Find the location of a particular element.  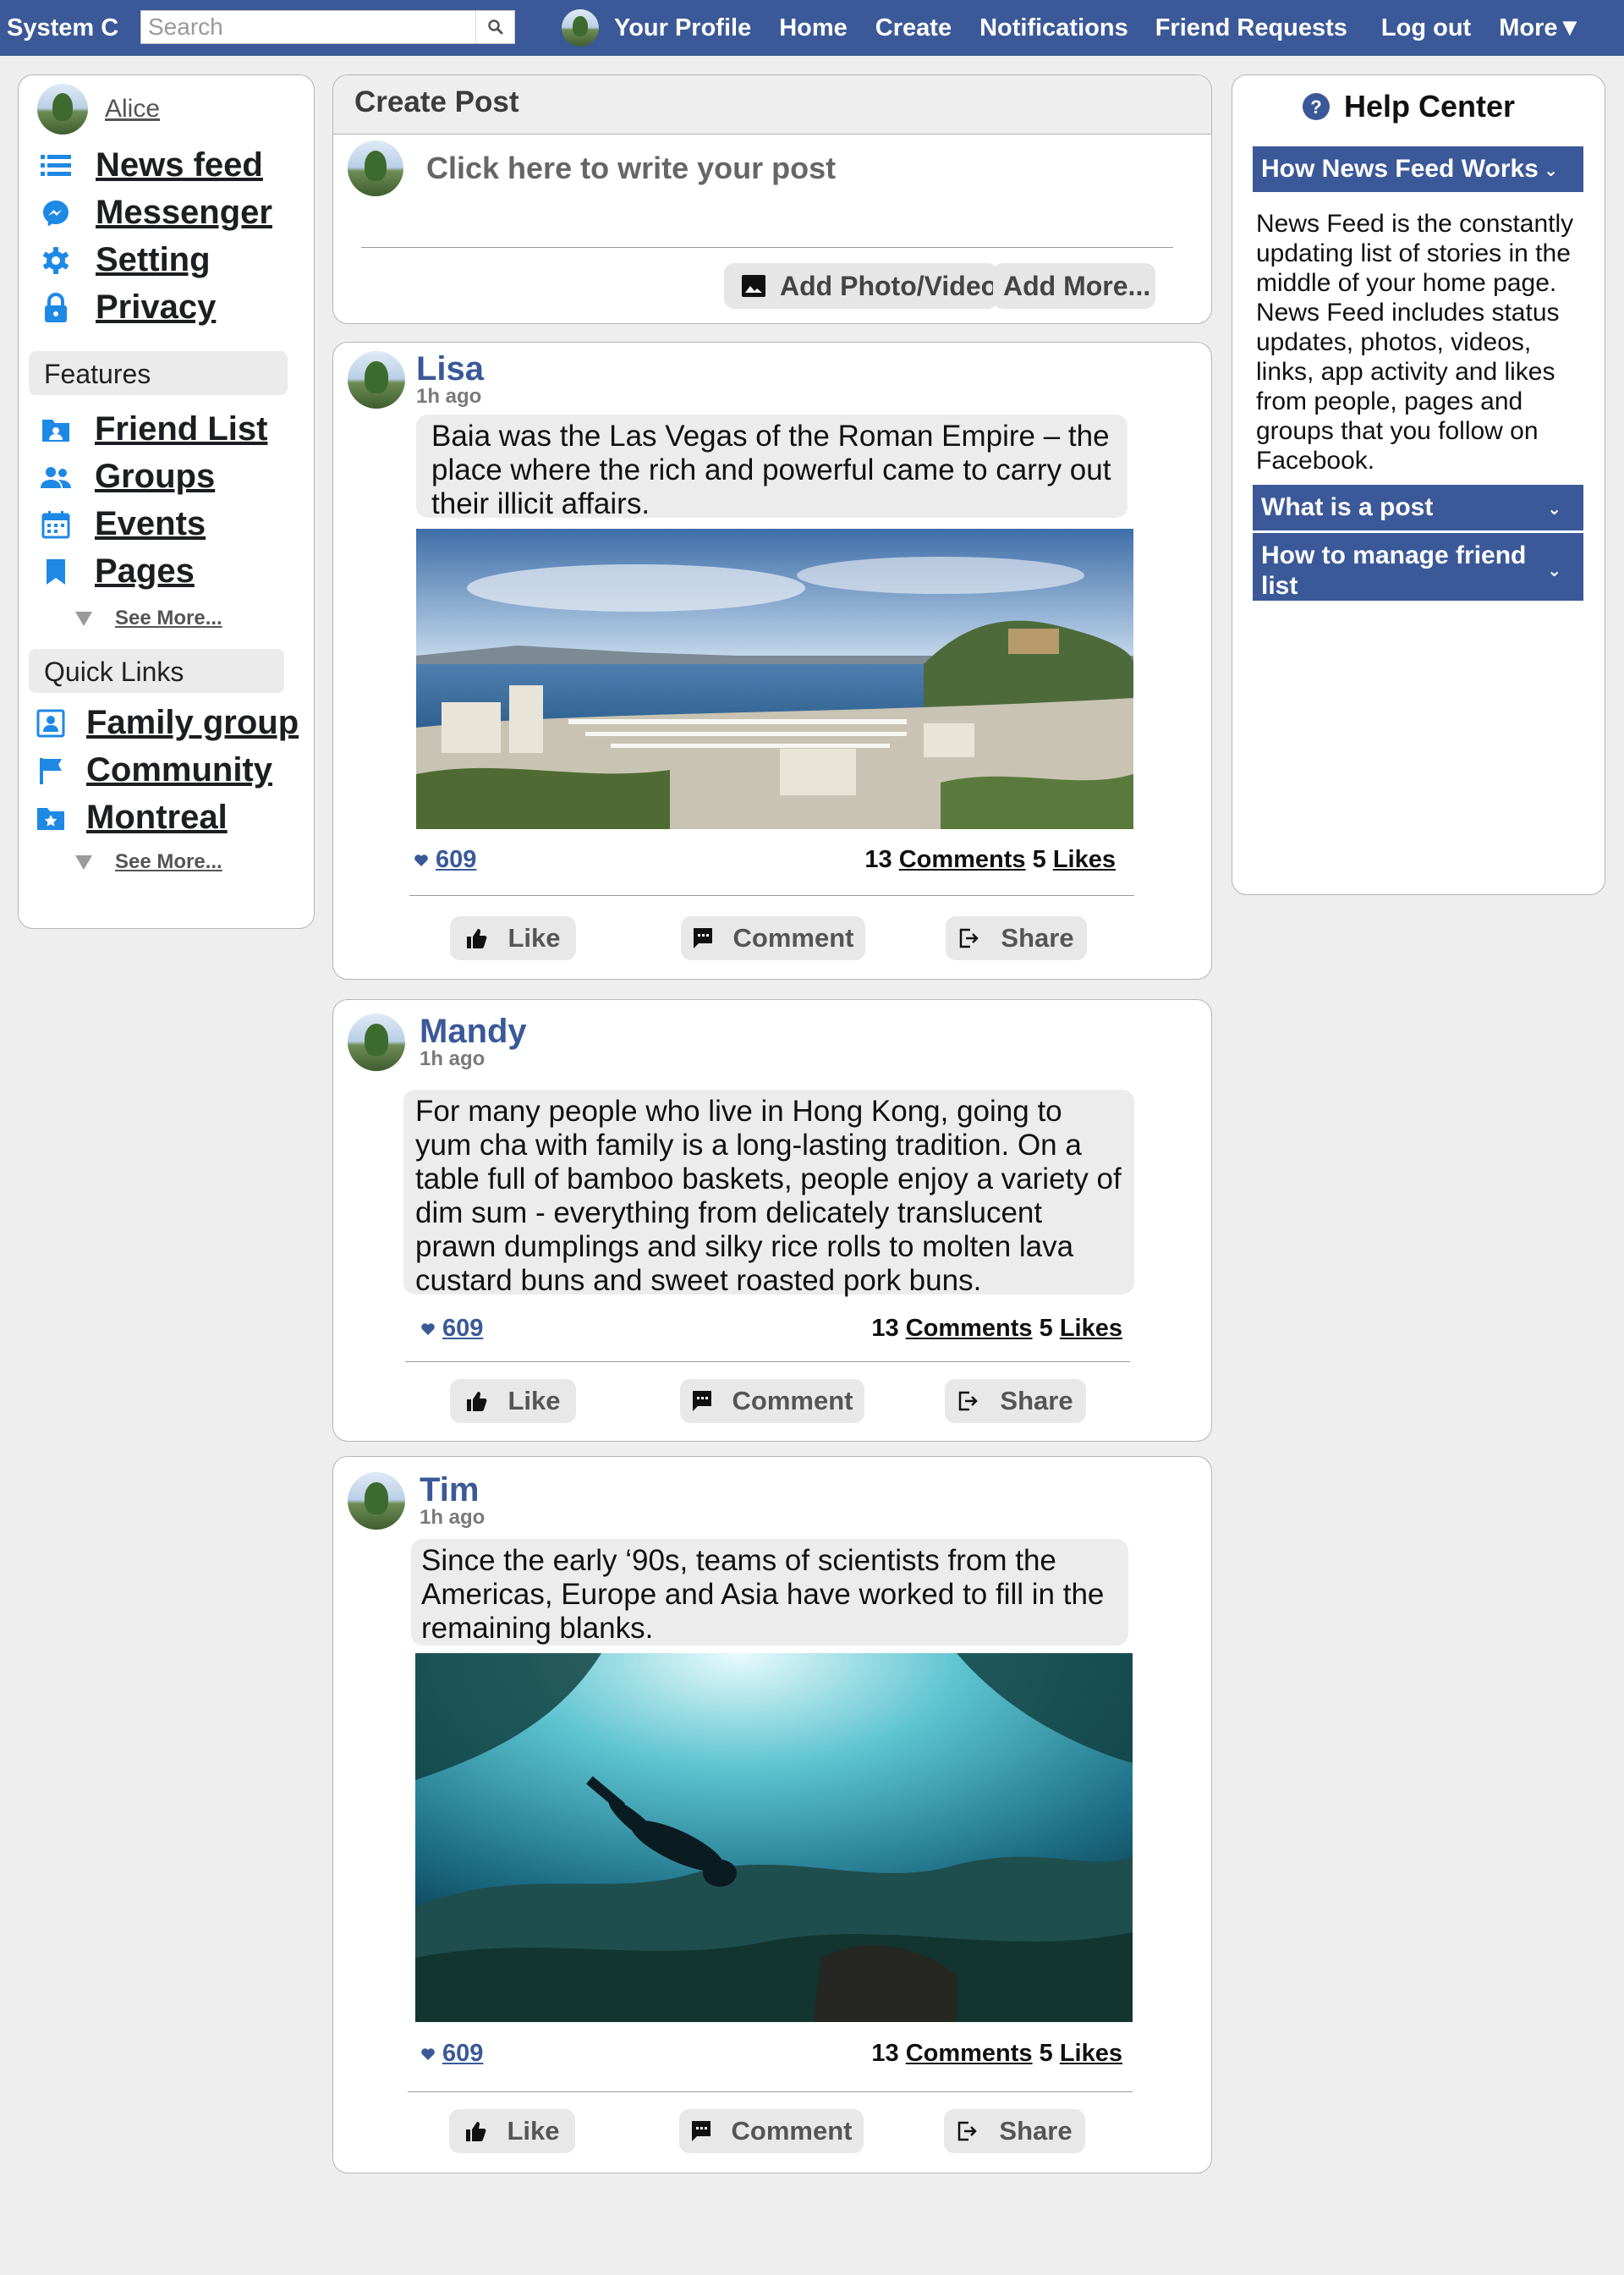

profile-avatar is located at coordinates (580, 28).